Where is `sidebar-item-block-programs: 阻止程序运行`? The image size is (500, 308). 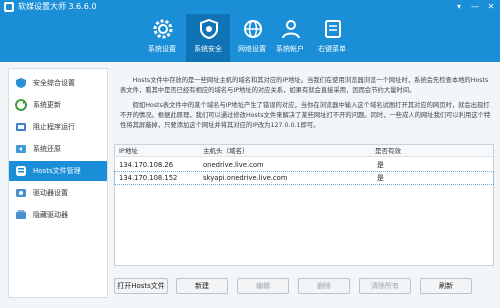 sidebar-item-block-programs: 阻止程序运行 is located at coordinates (58, 127).